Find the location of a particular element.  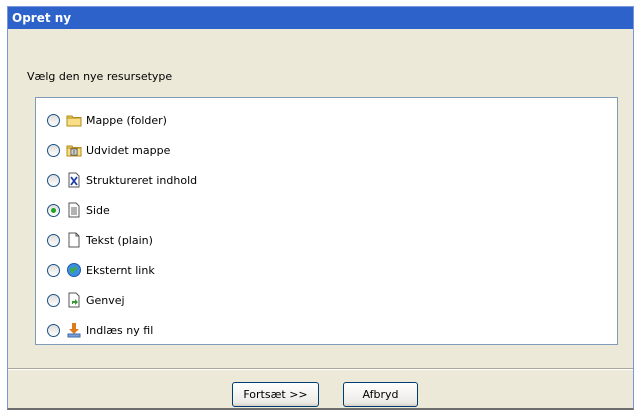

external-link-icon is located at coordinates (74, 270).